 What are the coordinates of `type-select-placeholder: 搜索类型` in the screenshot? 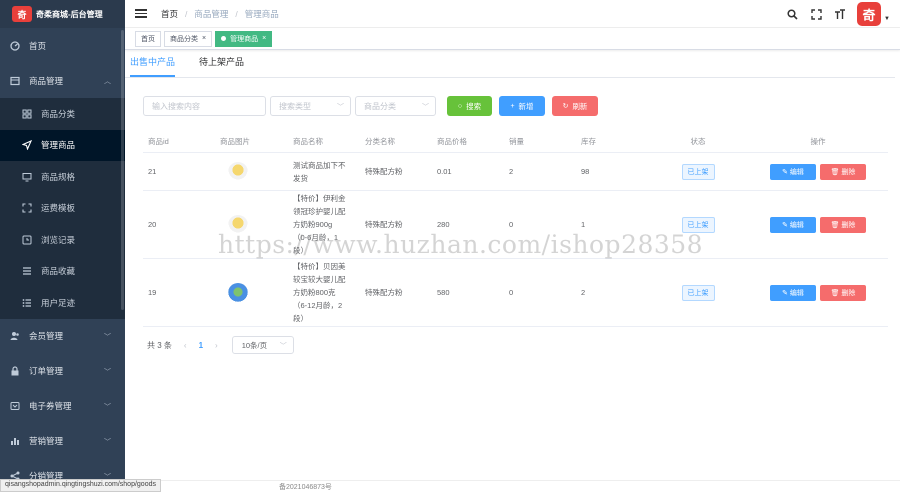 It's located at (295, 106).